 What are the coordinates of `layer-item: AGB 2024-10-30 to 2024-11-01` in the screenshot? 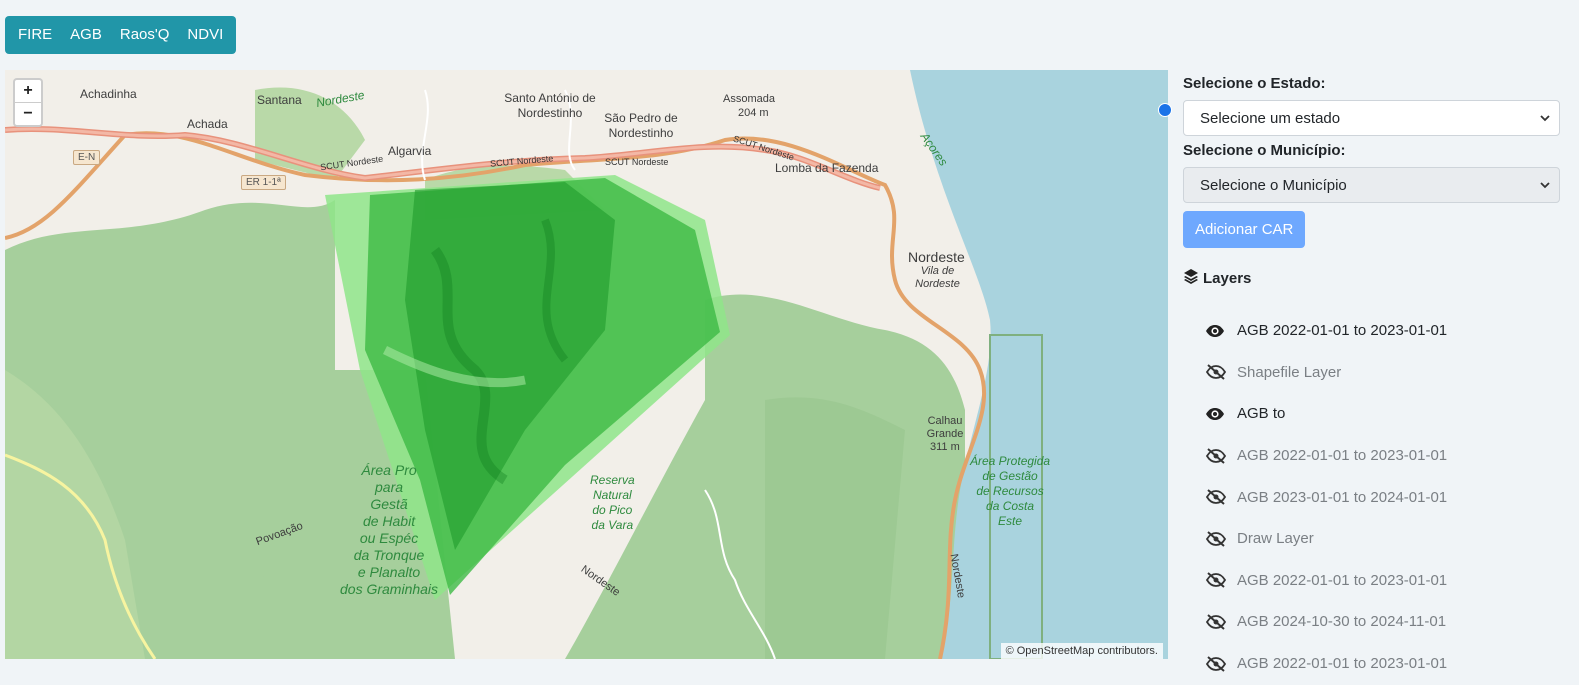 It's located at (1371, 622).